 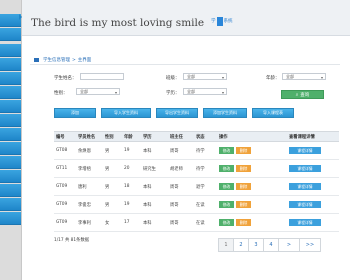 I want to click on table-header-row: 编号 学员姓名 性别 年龄 学历 班主任 状态 操作 查看课程详情, so click(x=196, y=136).